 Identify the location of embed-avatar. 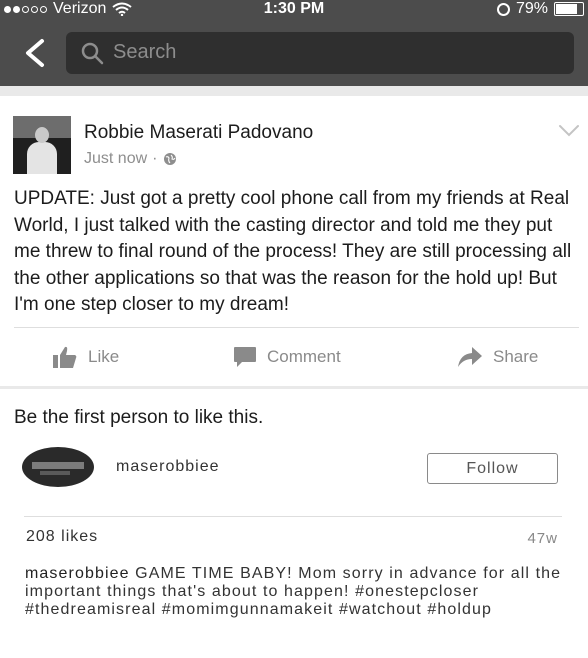
(58, 467).